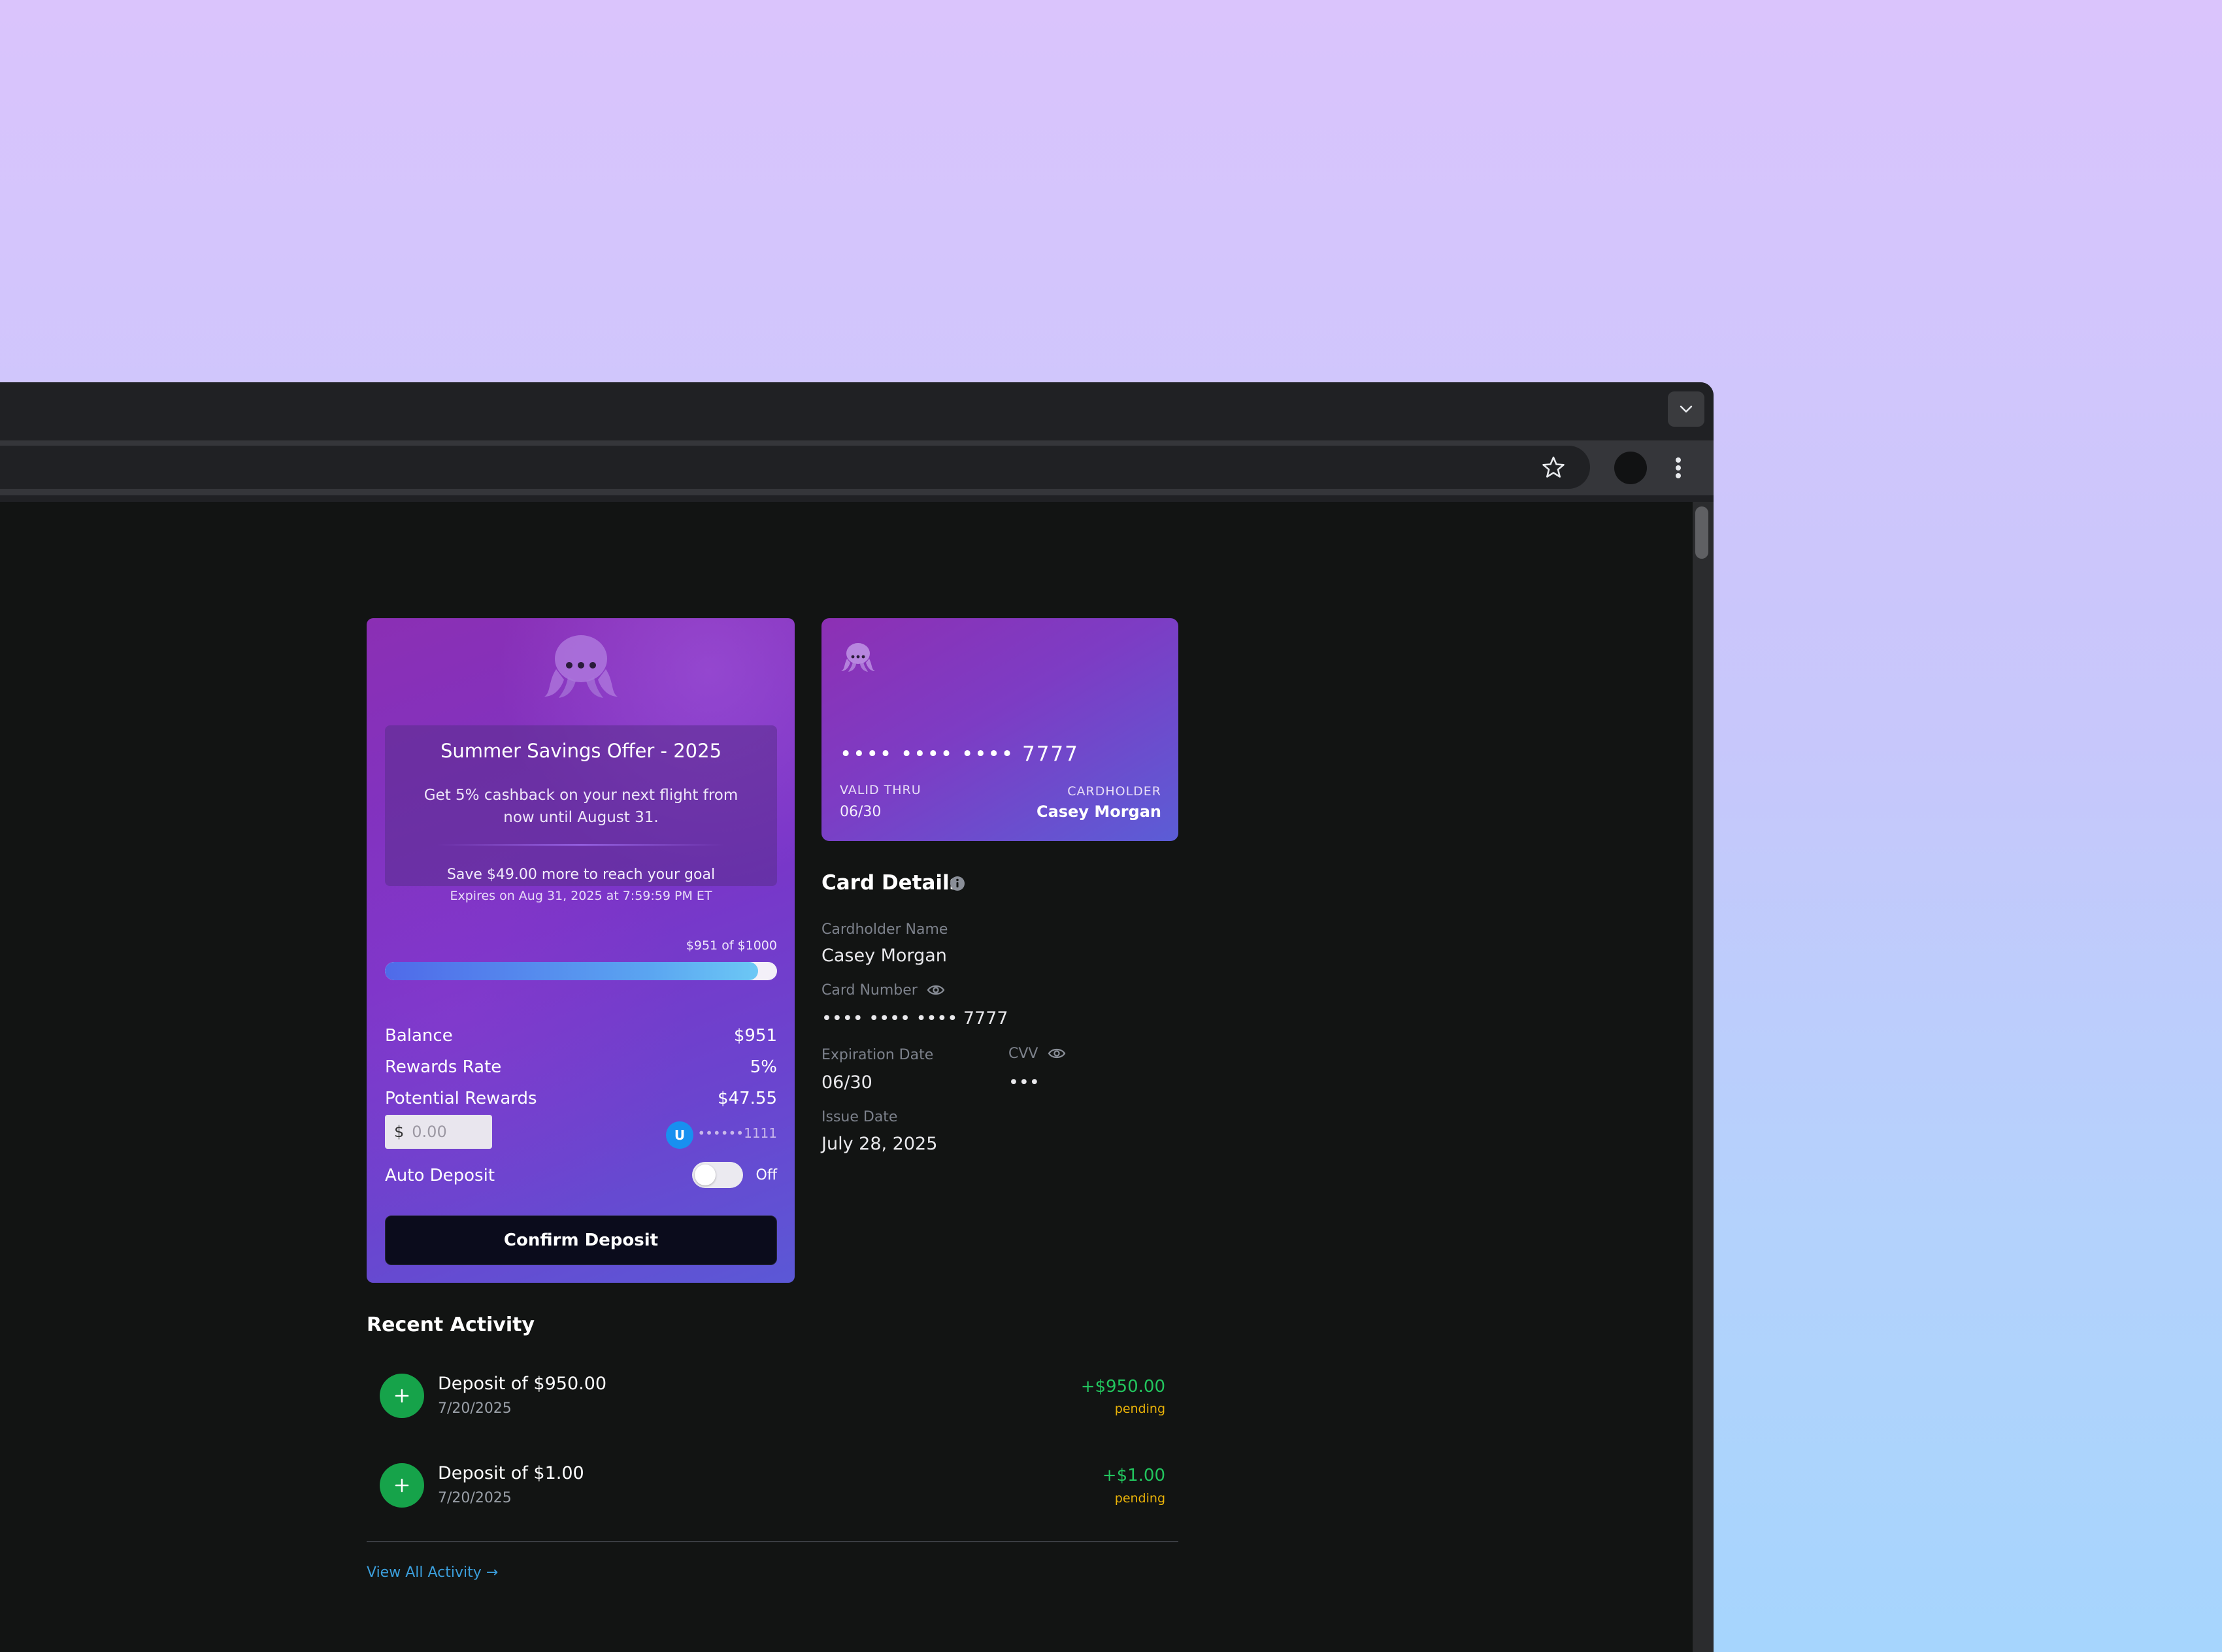 The width and height of the screenshot is (2222, 1652). I want to click on offer-expiry-text: Expires on Aug 31, 2025 at 7:59:59 PM ET, so click(581, 896).